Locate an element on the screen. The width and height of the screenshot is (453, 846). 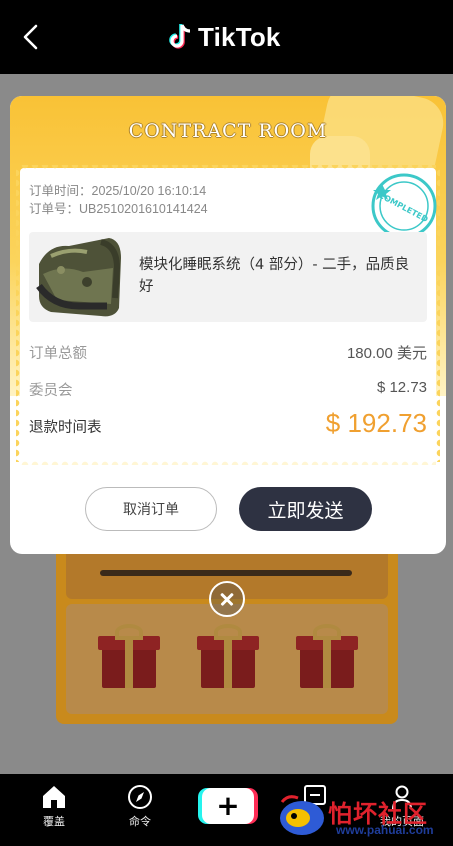
product-image is located at coordinates (79, 277).